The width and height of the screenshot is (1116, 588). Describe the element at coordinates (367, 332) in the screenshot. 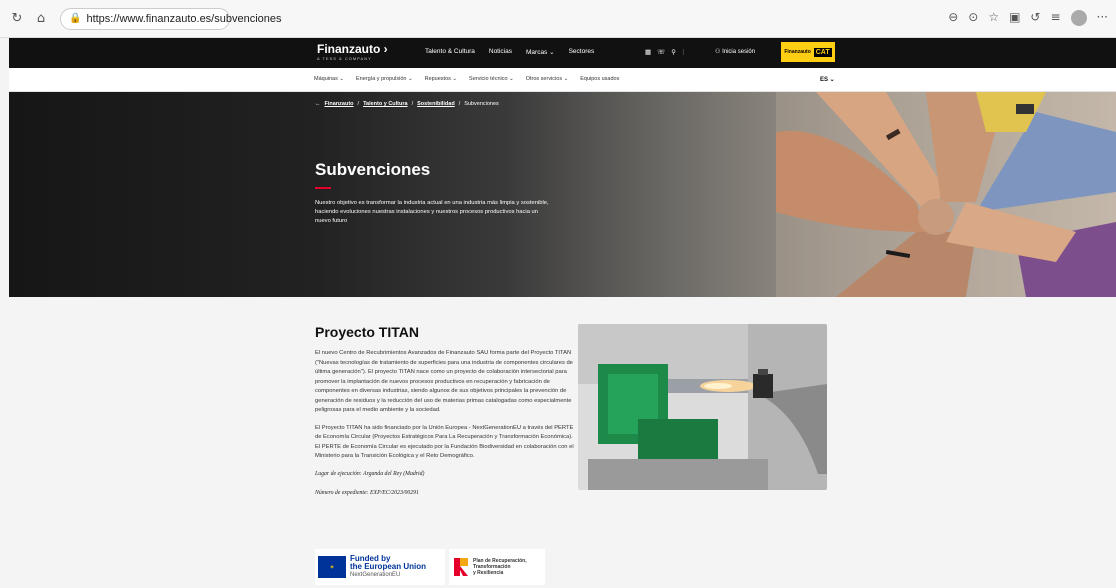

I see `project-title: Proyecto TITAN` at that location.